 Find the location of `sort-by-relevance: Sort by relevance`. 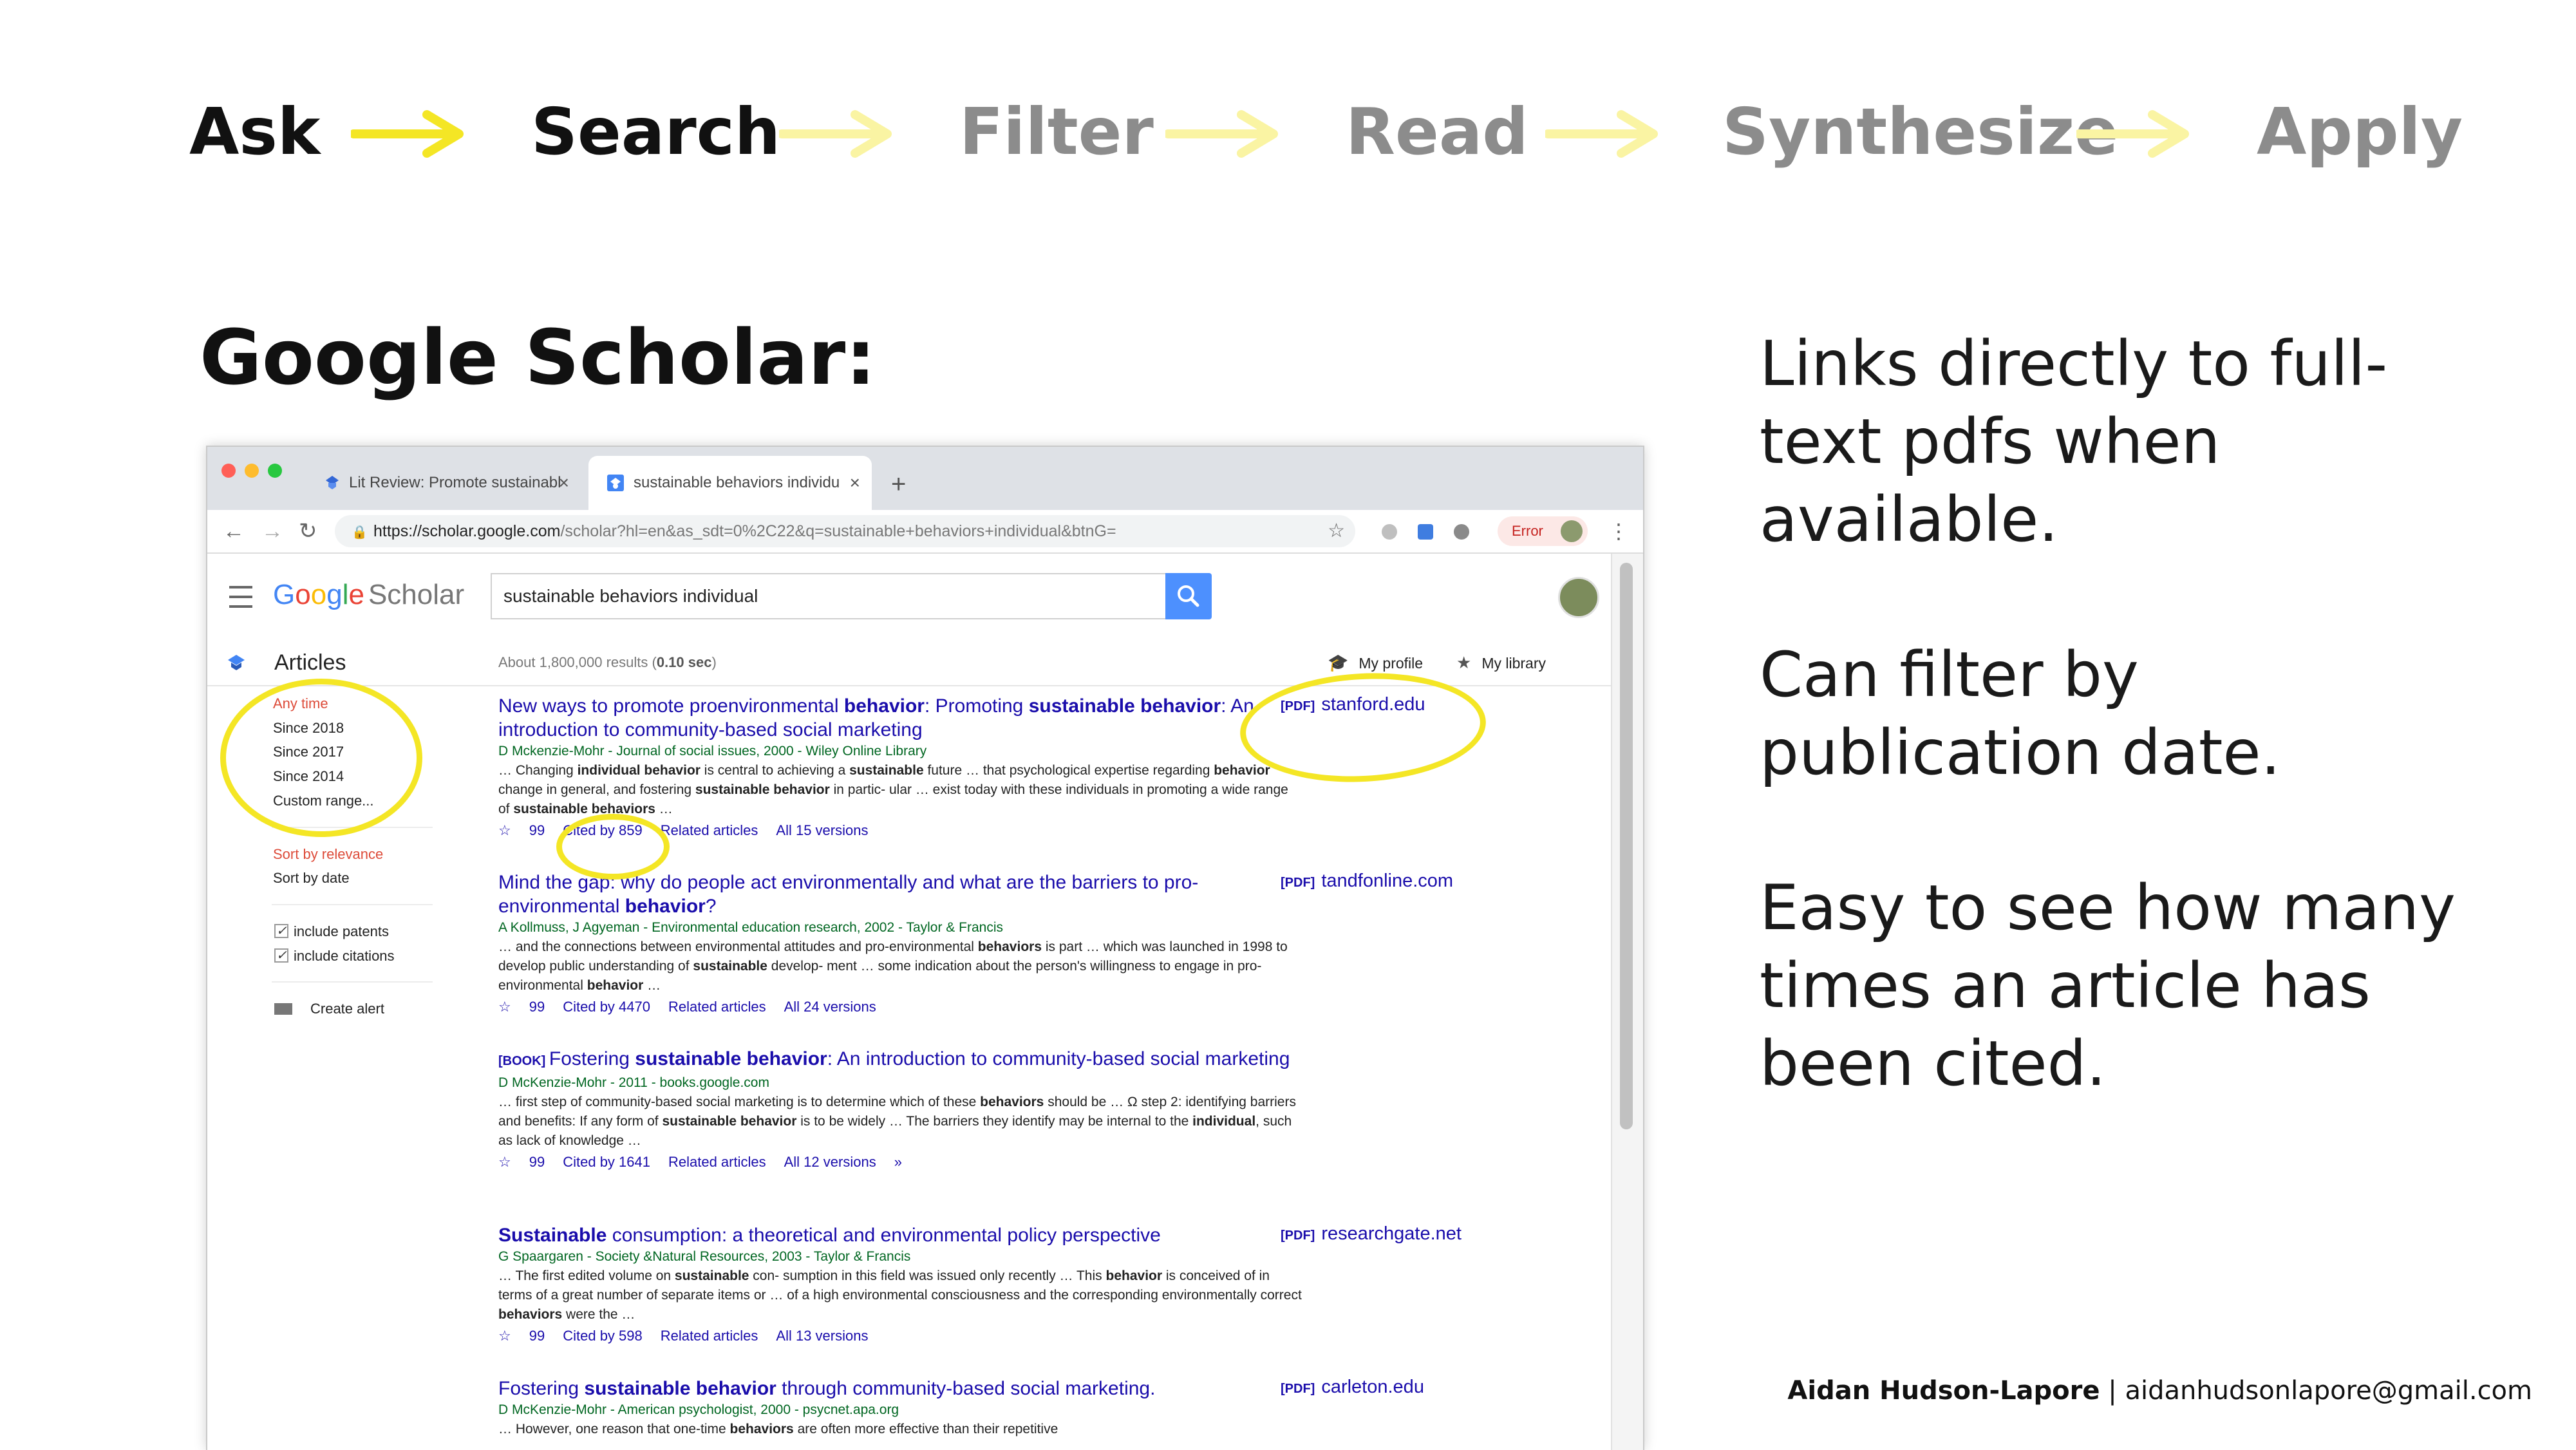

sort-by-relevance: Sort by relevance is located at coordinates (328, 855).